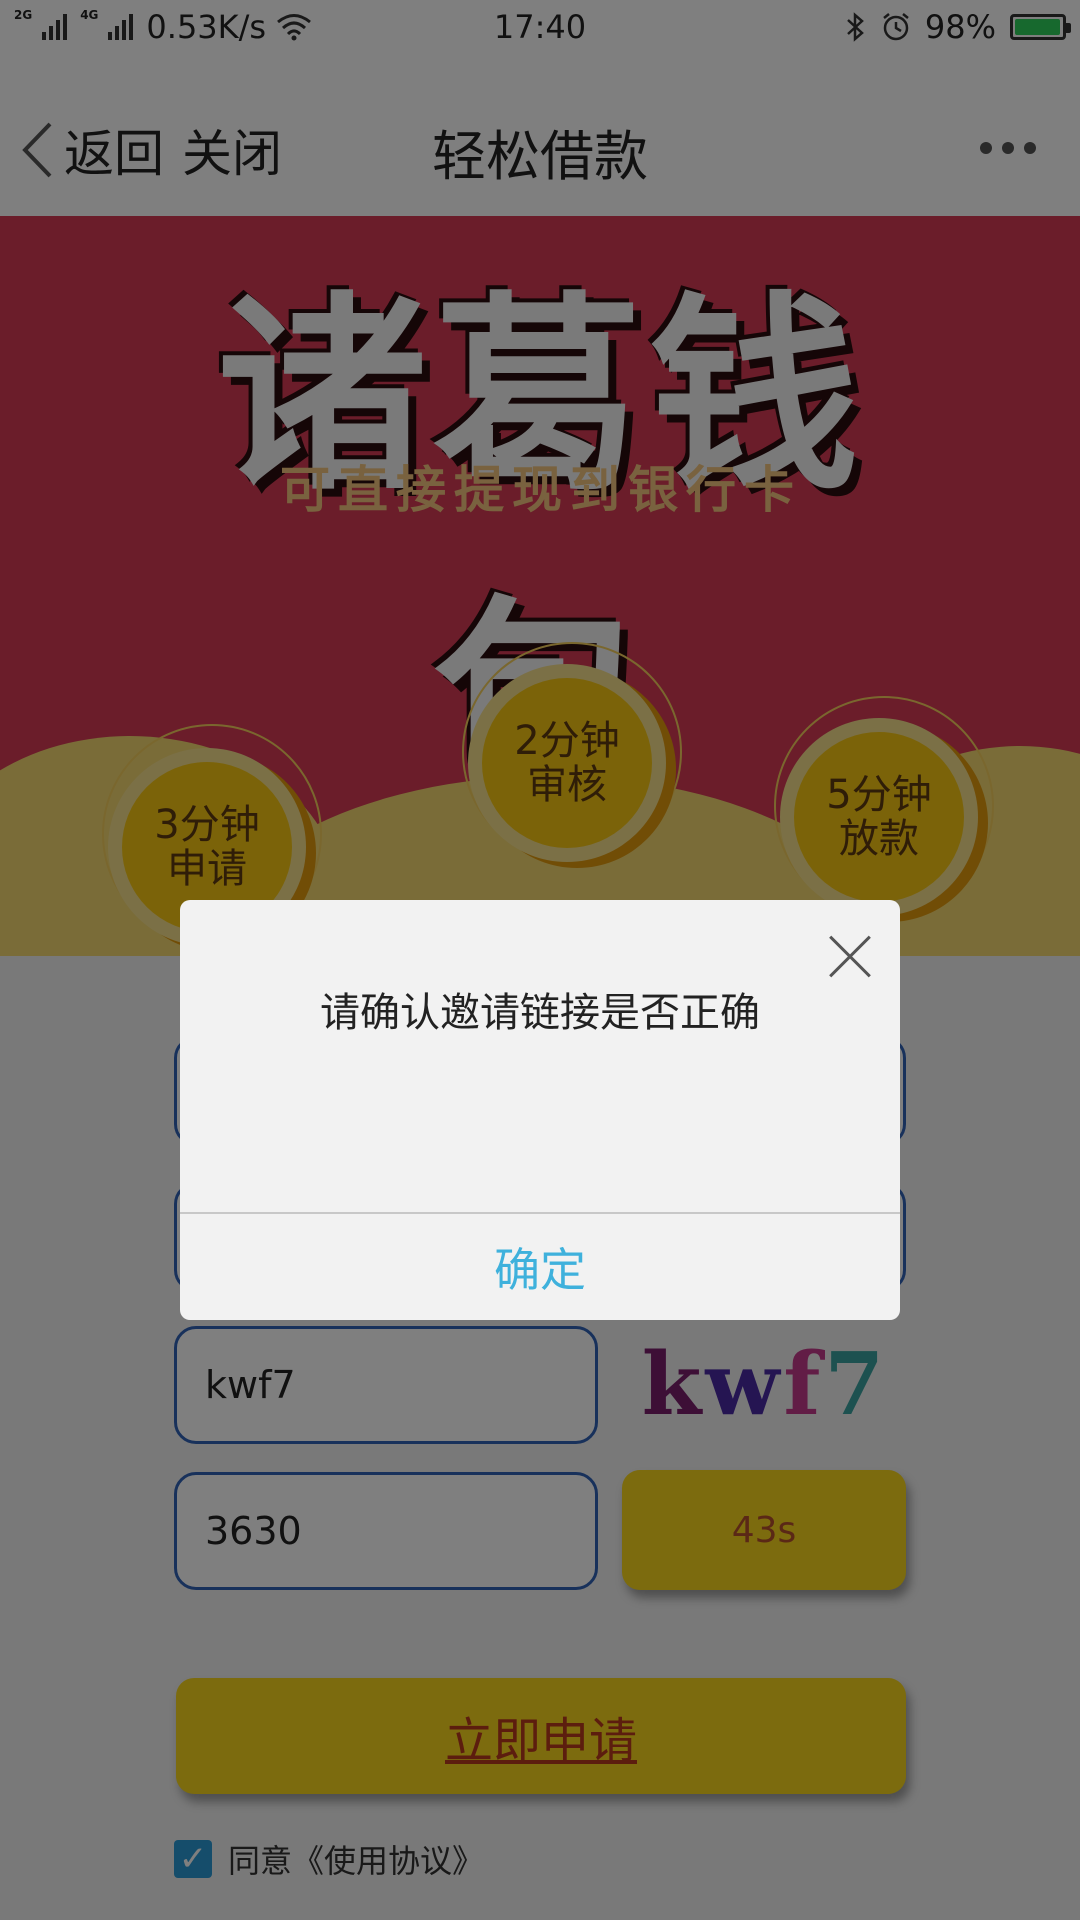 This screenshot has height=1920, width=1080. What do you see at coordinates (849, 957) in the screenshot?
I see `close-icon` at bounding box center [849, 957].